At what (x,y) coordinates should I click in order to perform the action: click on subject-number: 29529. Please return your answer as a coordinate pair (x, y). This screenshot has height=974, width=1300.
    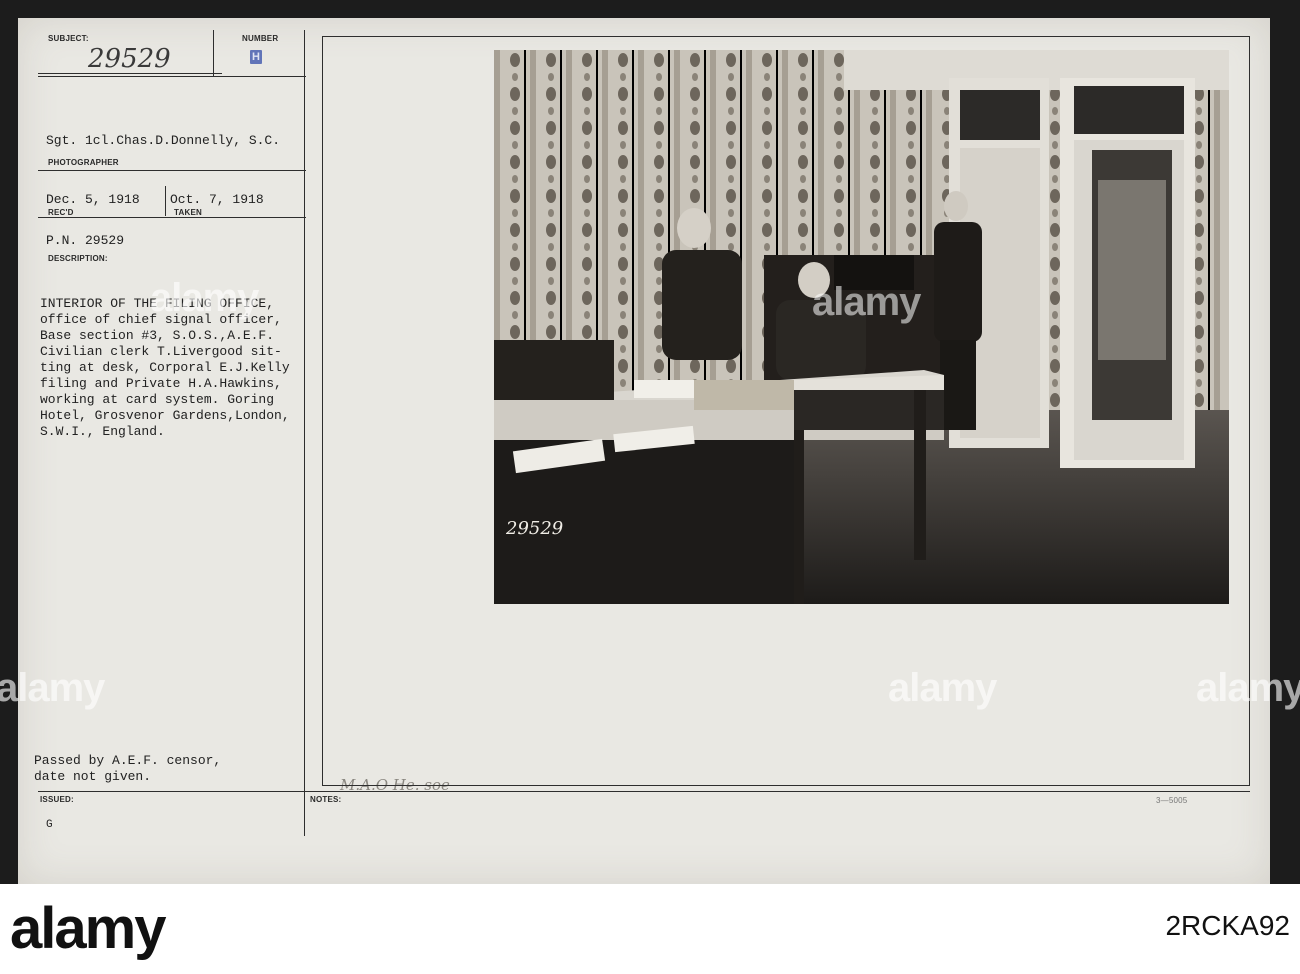
    Looking at the image, I should click on (129, 59).